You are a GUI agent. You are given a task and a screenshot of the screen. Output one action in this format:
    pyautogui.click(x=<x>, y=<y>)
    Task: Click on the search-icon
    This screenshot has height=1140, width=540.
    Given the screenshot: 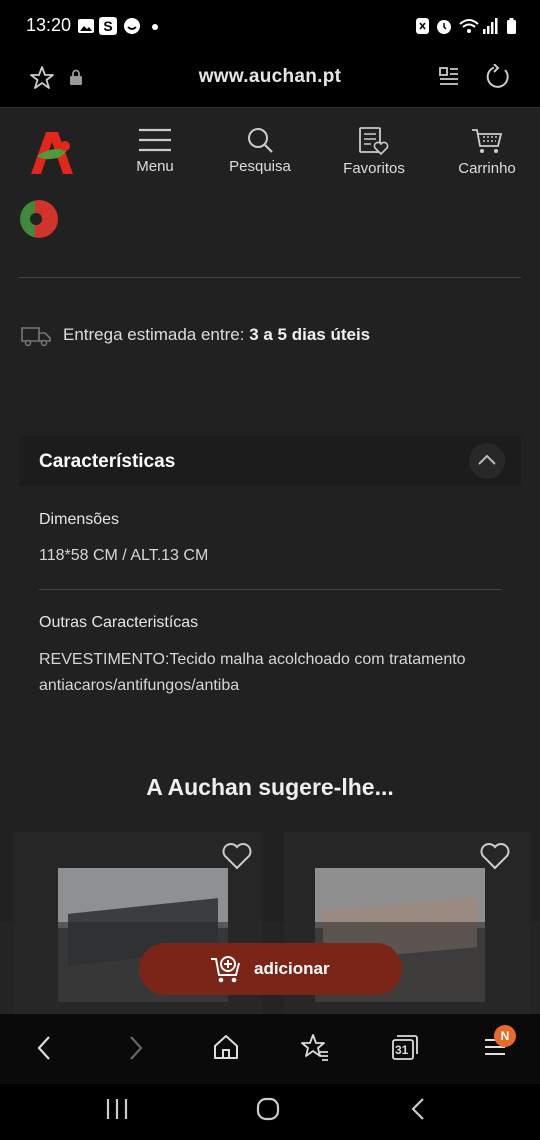 What is the action you would take?
    pyautogui.click(x=260, y=140)
    